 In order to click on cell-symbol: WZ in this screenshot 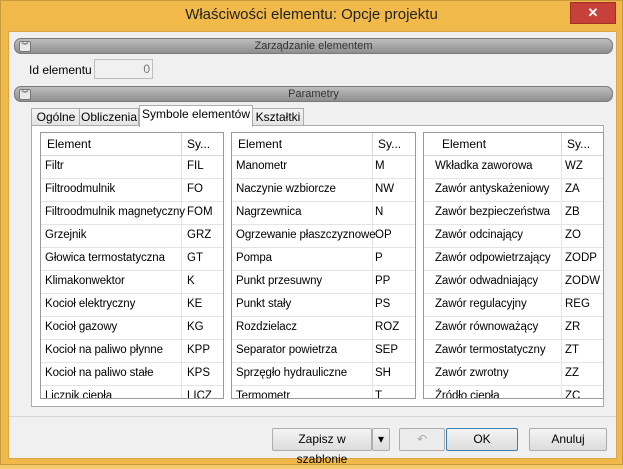, I will do `click(574, 166)`.